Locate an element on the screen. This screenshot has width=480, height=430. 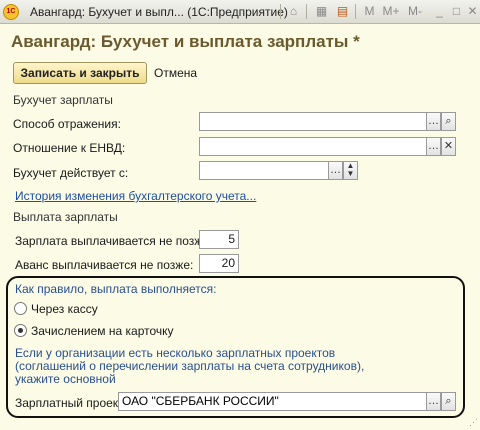
spin-arrows-icon: ▲ ▼ is located at coordinates (350, 170).